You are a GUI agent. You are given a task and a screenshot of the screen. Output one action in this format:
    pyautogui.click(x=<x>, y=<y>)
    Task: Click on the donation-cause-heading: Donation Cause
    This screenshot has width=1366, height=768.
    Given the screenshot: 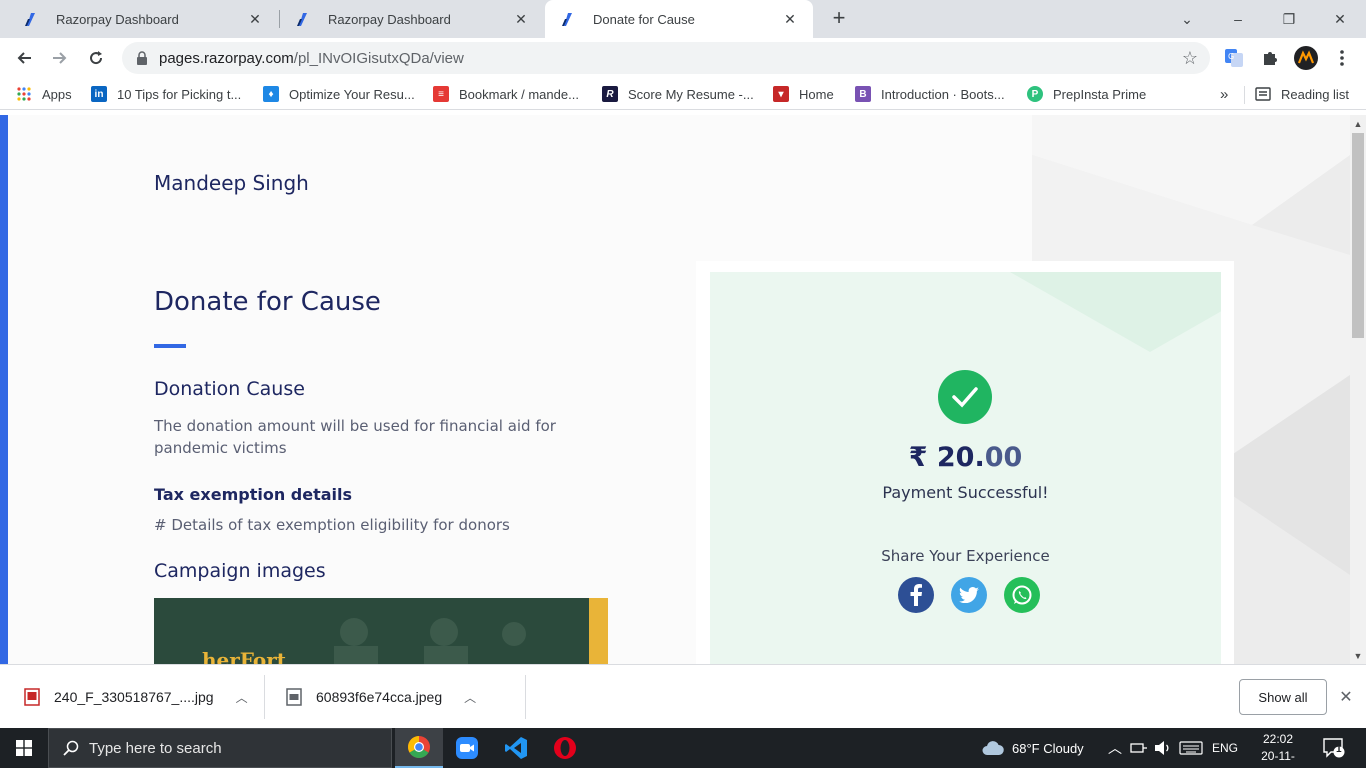 What is the action you would take?
    pyautogui.click(x=229, y=389)
    